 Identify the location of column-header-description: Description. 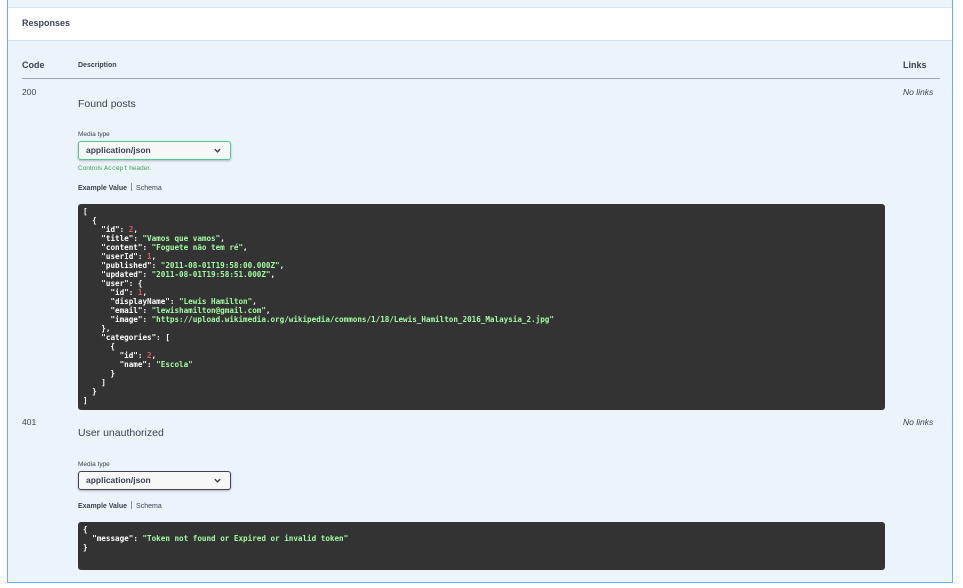
(97, 65).